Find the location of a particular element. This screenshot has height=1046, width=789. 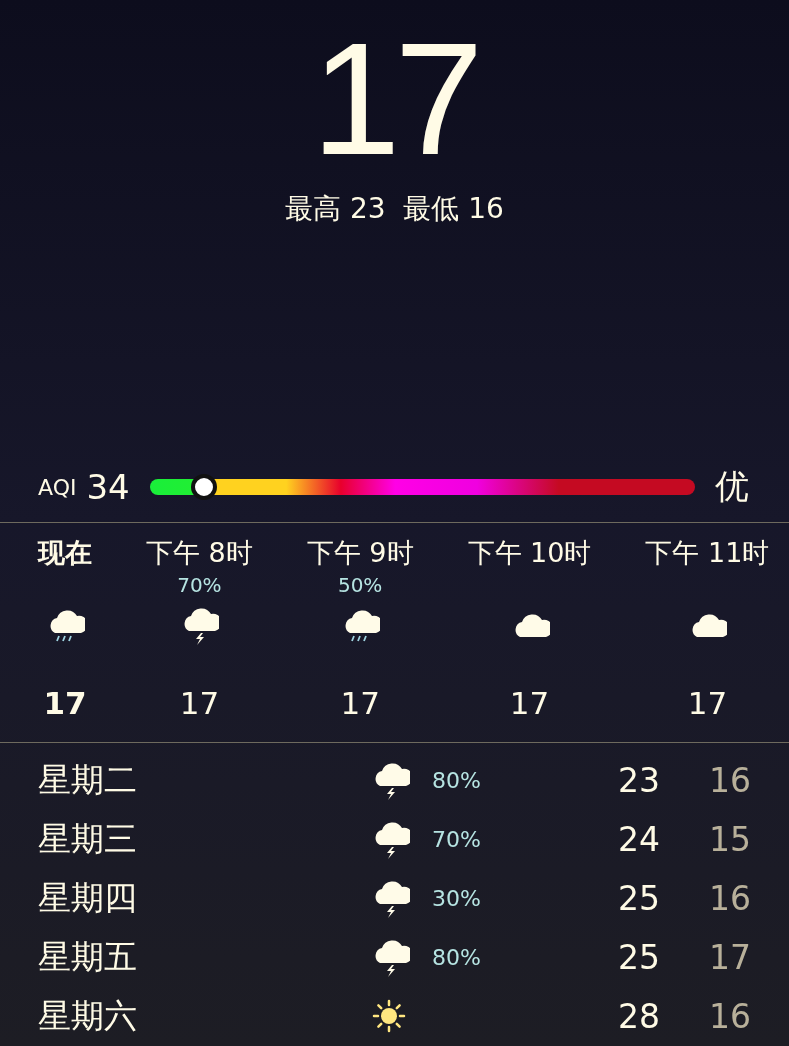

high-temperature: 24 is located at coordinates (639, 839).